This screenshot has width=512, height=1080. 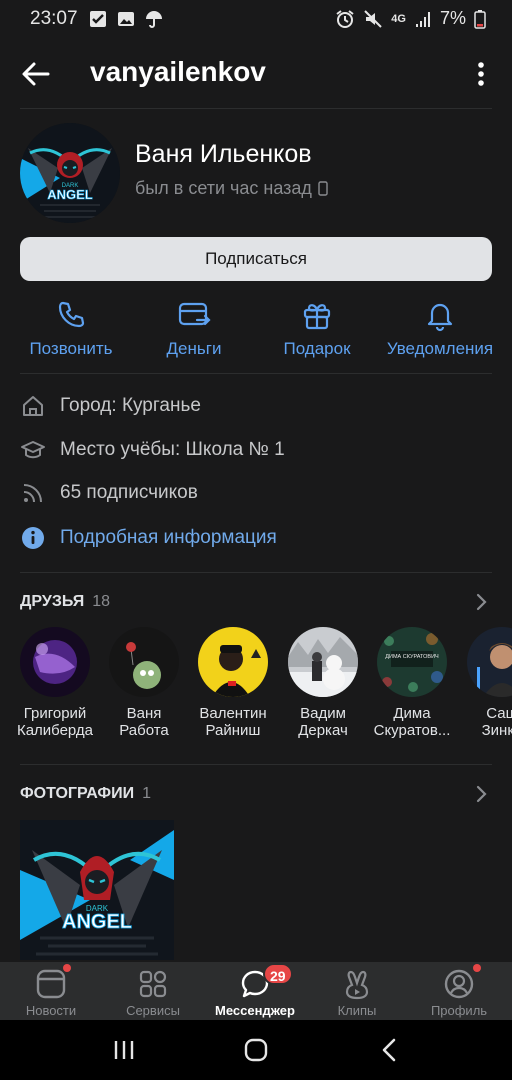 What do you see at coordinates (345, 18) in the screenshot?
I see `alarm-icon` at bounding box center [345, 18].